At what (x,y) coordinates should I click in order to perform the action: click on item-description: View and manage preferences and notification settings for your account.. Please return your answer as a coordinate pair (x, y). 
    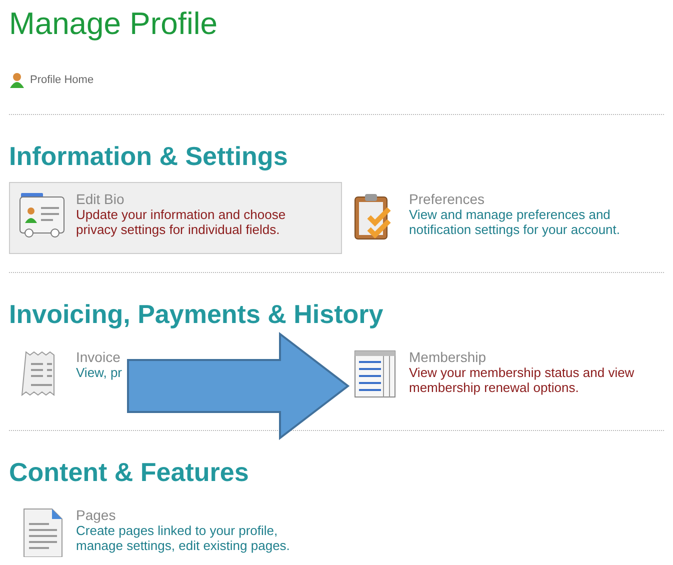
    Looking at the image, I should click on (515, 222).